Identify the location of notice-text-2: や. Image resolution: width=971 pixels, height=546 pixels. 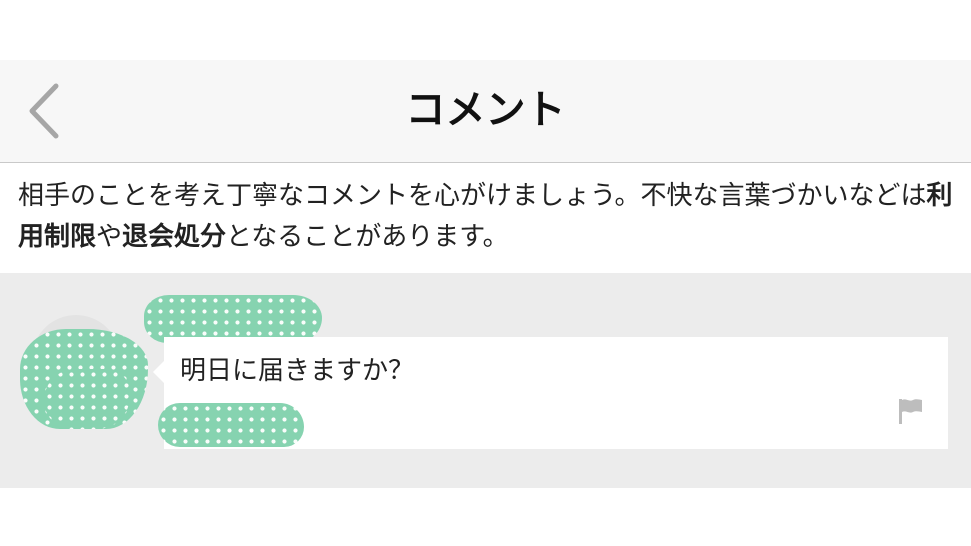
(109, 237).